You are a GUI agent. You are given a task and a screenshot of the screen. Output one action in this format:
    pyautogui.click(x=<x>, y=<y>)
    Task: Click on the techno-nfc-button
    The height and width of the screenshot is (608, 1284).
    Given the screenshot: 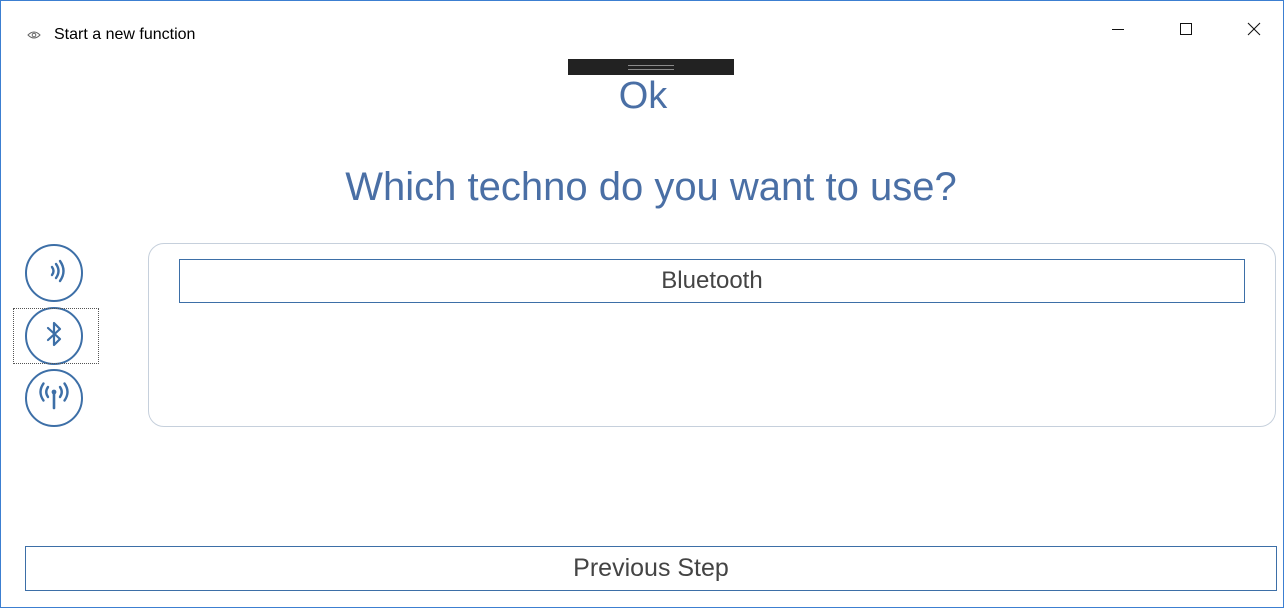 What is the action you would take?
    pyautogui.click(x=54, y=273)
    